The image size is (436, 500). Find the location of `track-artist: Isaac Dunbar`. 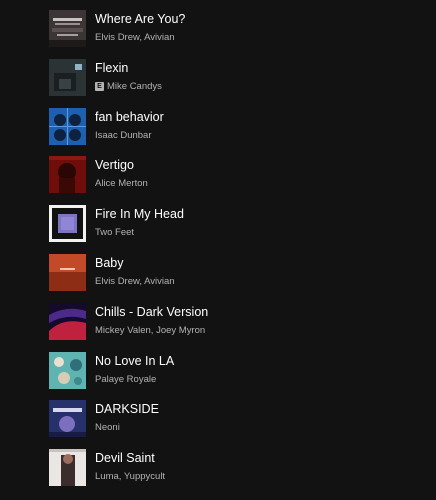

track-artist: Isaac Dunbar is located at coordinates (123, 135).